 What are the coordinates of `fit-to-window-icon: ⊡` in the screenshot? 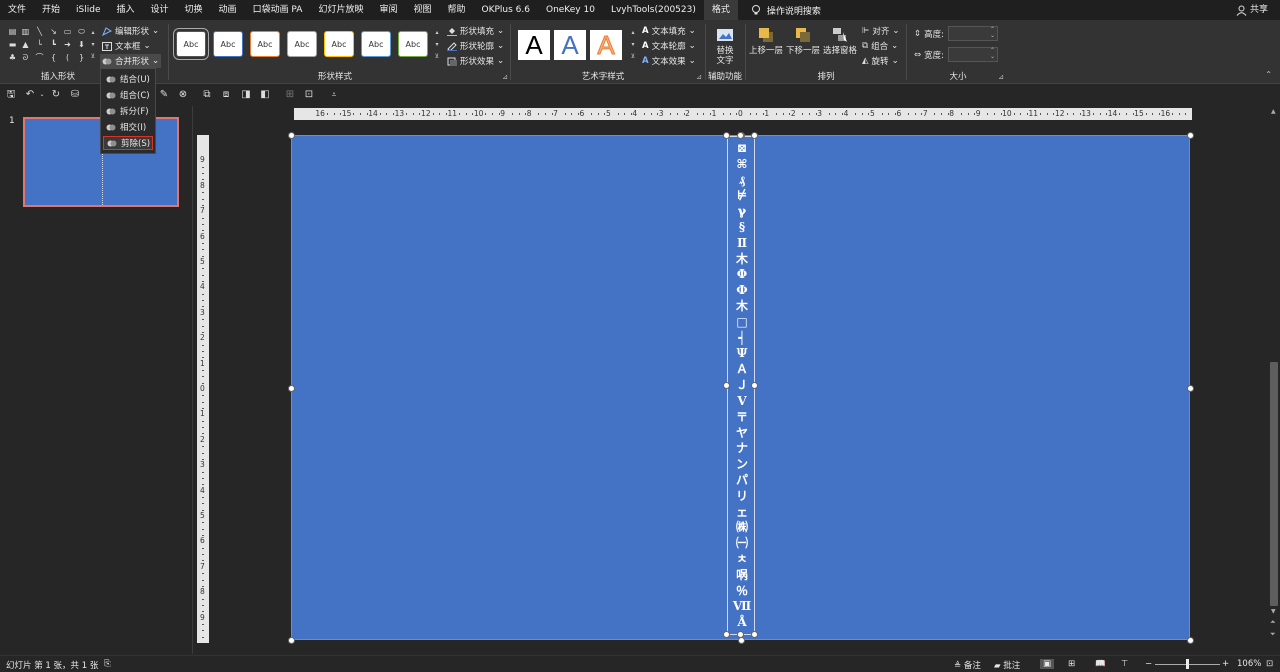 It's located at (1269, 664).